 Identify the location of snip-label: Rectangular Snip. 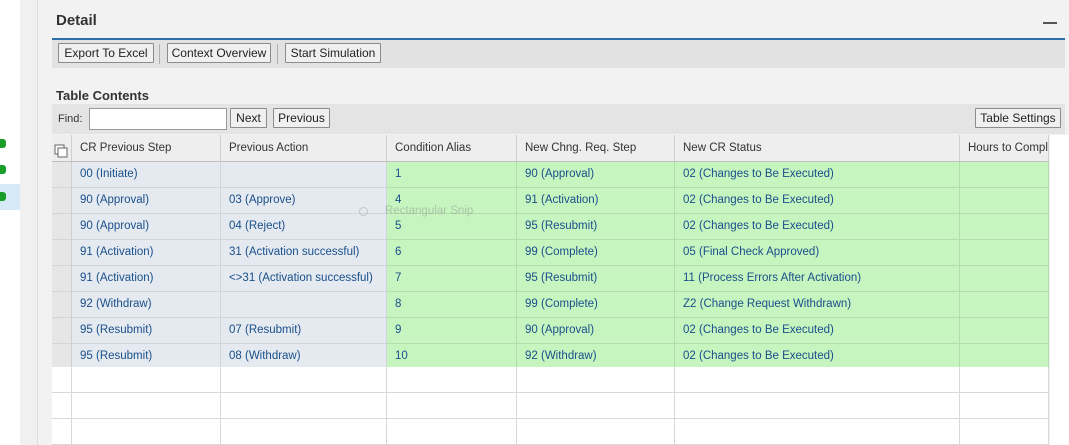
(429, 211).